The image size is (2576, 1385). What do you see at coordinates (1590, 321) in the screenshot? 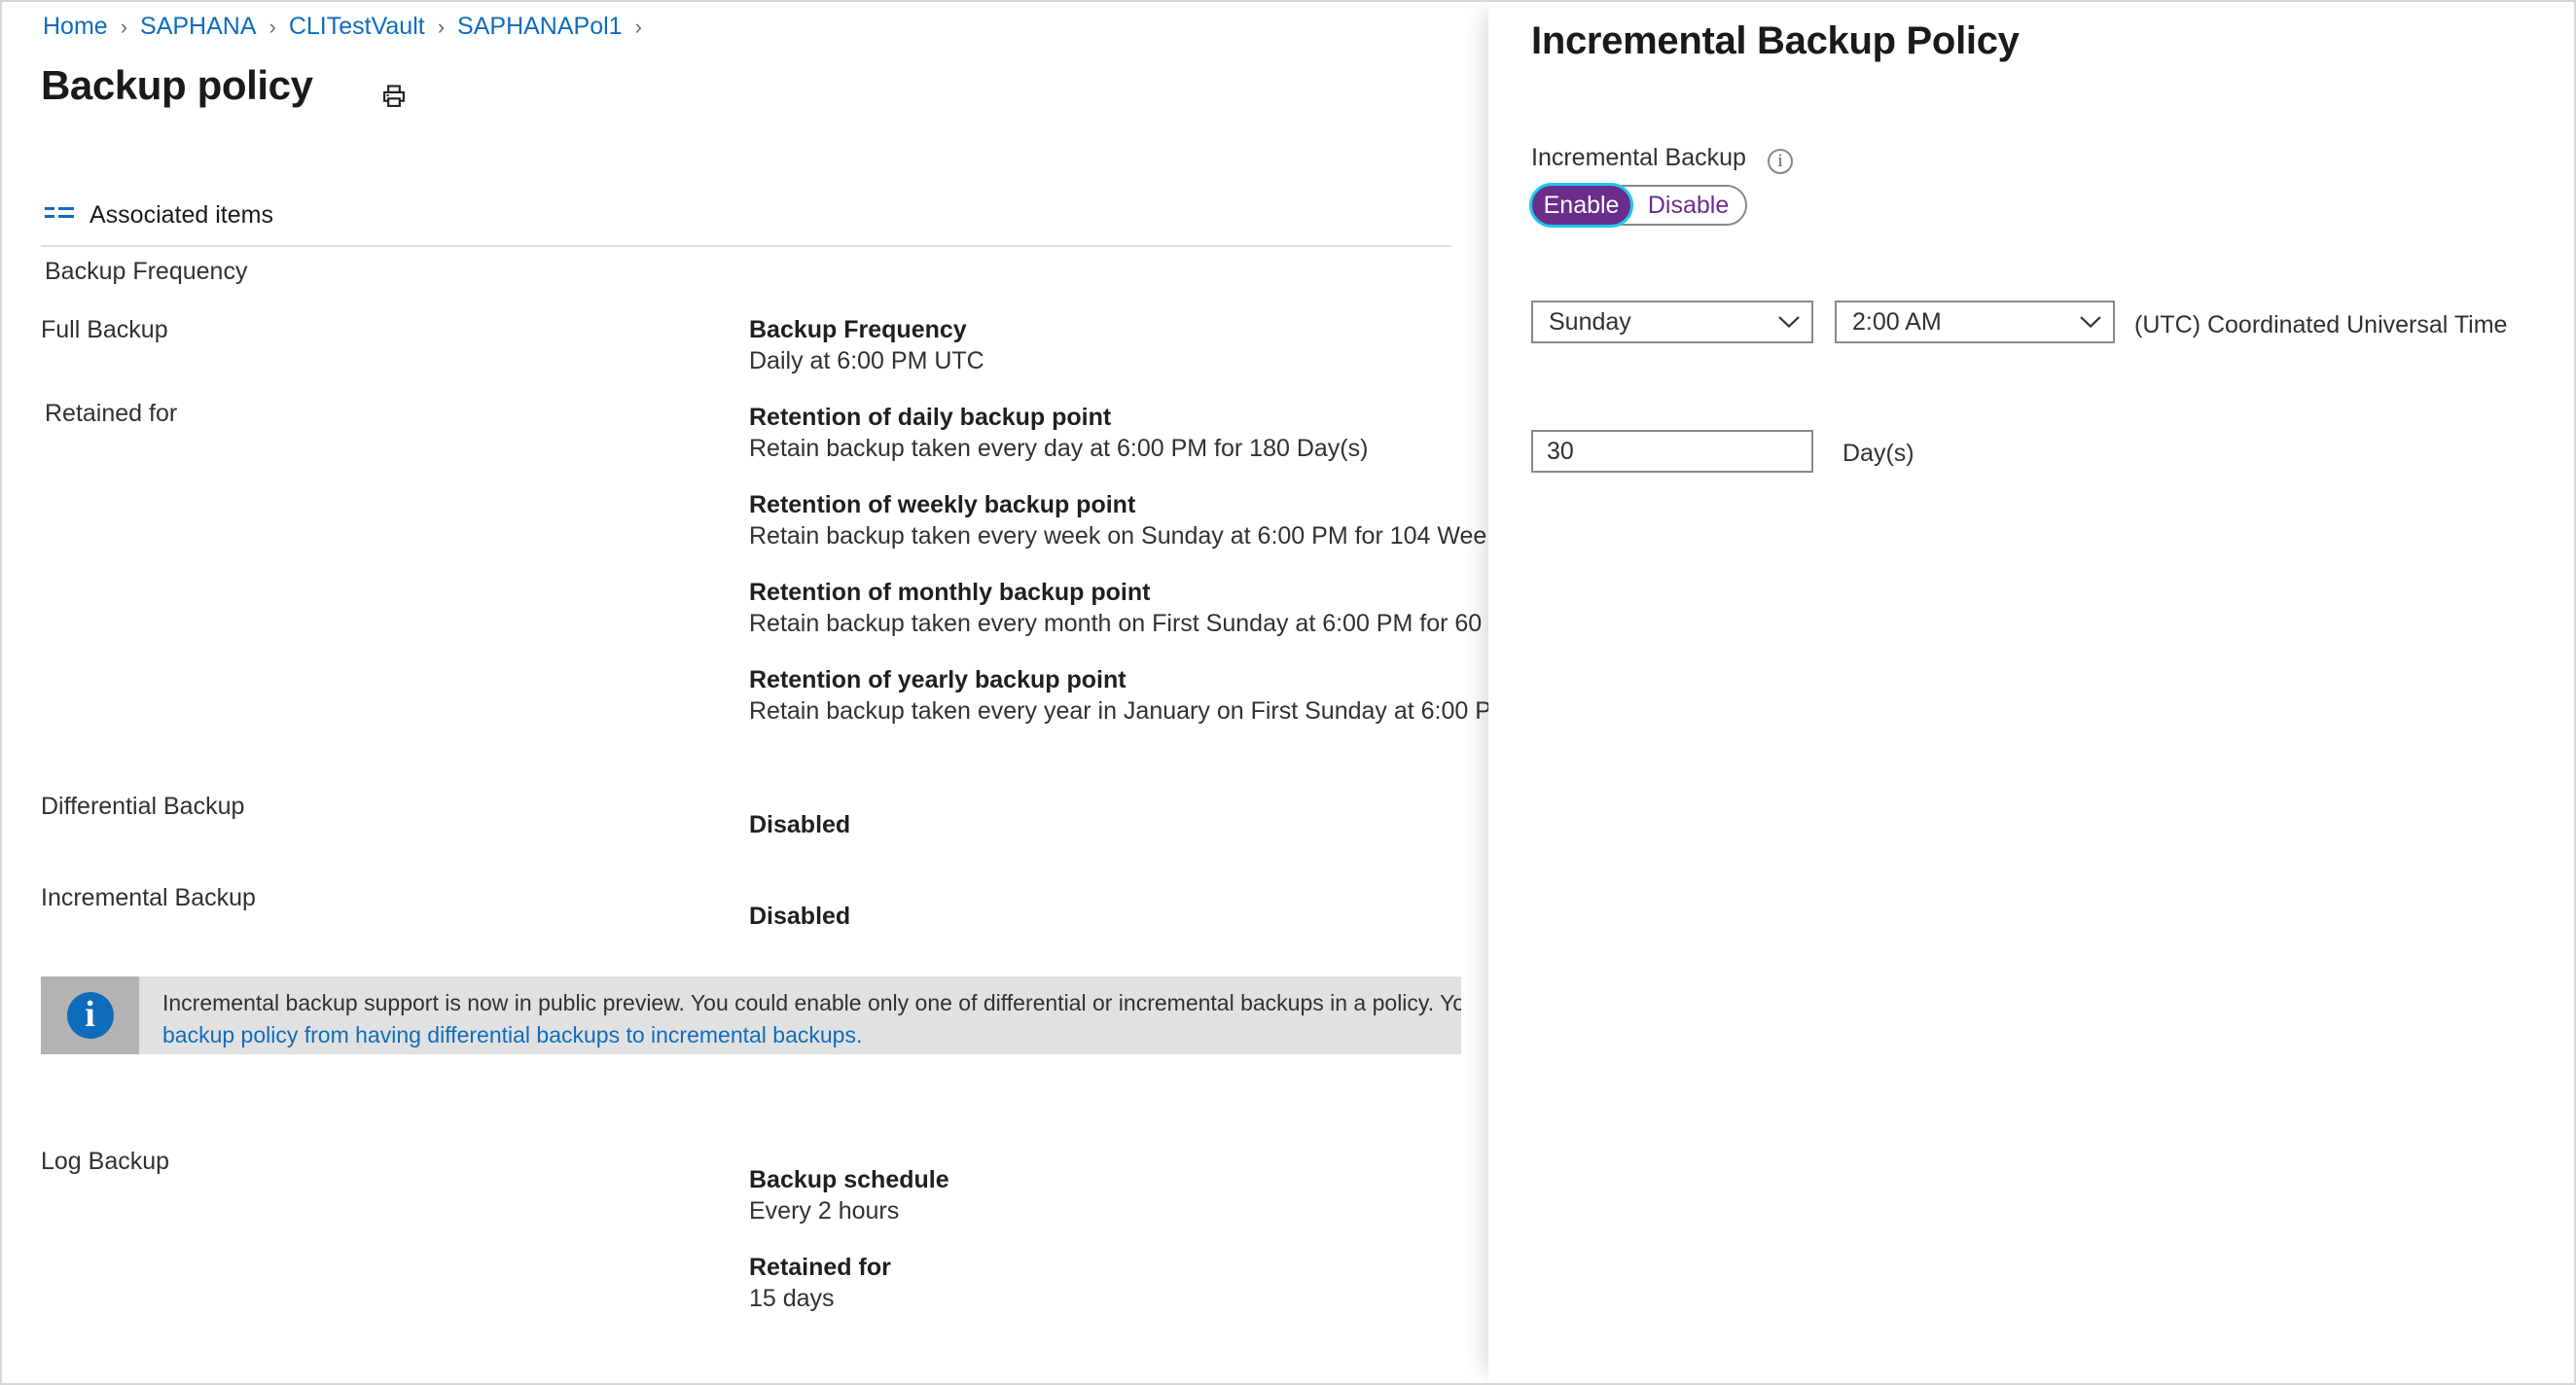
I see `day-of-week-value: Sunday` at bounding box center [1590, 321].